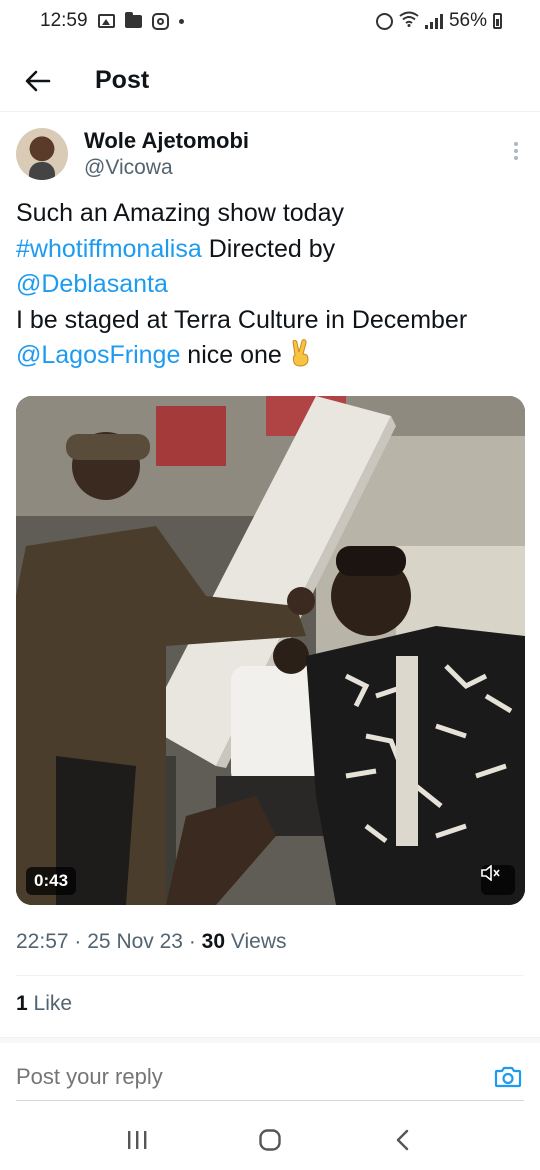 This screenshot has width=540, height=1170. I want to click on dot-icon, so click(181, 21).